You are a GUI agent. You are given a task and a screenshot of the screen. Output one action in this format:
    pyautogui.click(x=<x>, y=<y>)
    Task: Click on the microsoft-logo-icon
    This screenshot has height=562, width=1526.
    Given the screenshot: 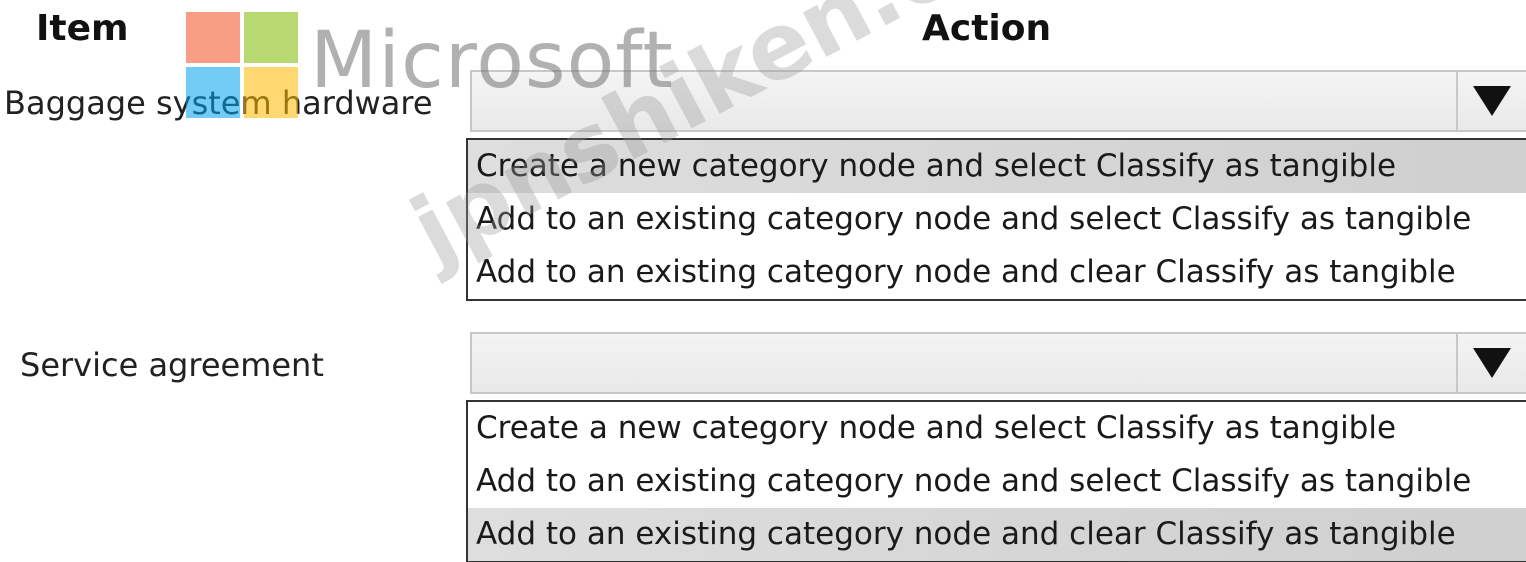 What is the action you would take?
    pyautogui.click(x=243, y=66)
    